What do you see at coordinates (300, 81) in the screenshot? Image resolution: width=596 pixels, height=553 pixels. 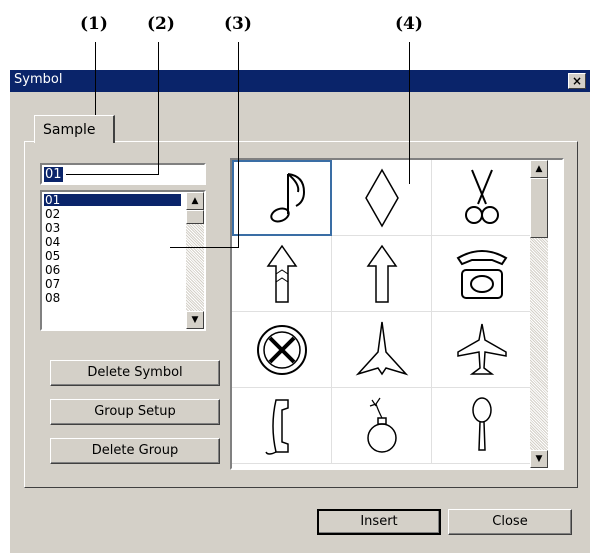 I see `title-bar: Symbol ×` at bounding box center [300, 81].